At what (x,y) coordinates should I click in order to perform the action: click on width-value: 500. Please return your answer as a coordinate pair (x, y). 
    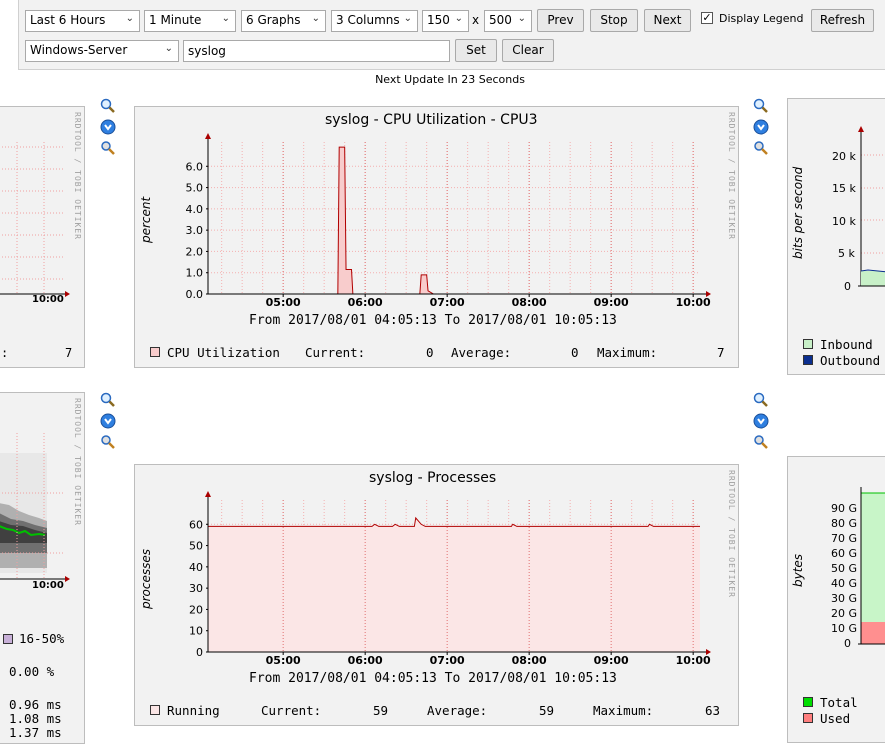
    Looking at the image, I should click on (500, 20).